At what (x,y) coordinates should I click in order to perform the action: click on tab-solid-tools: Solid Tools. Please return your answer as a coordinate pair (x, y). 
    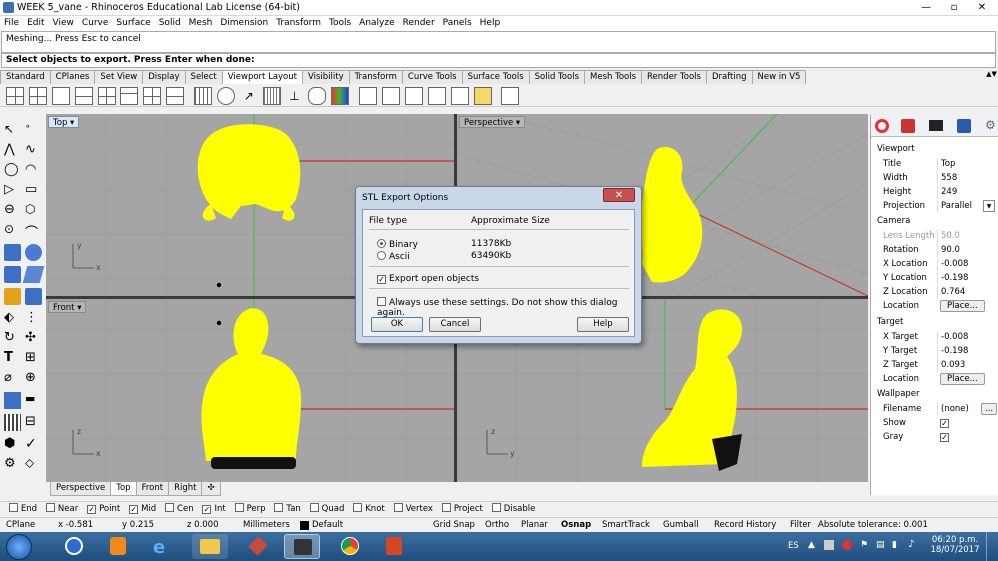
    Looking at the image, I should click on (556, 77).